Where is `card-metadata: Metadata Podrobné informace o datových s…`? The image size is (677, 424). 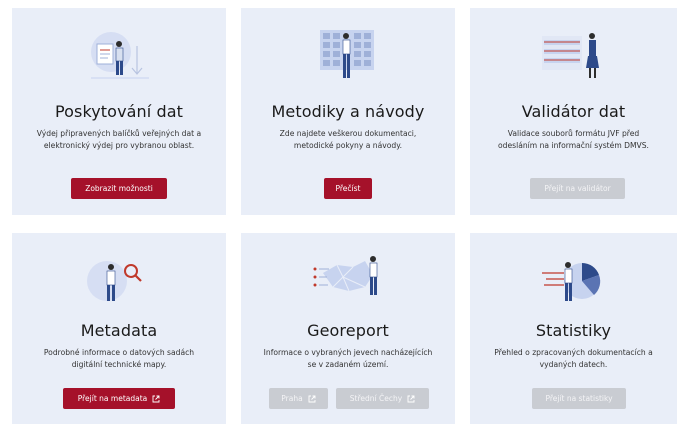 card-metadata: Metadata Podrobné informace o datových s… is located at coordinates (119, 328).